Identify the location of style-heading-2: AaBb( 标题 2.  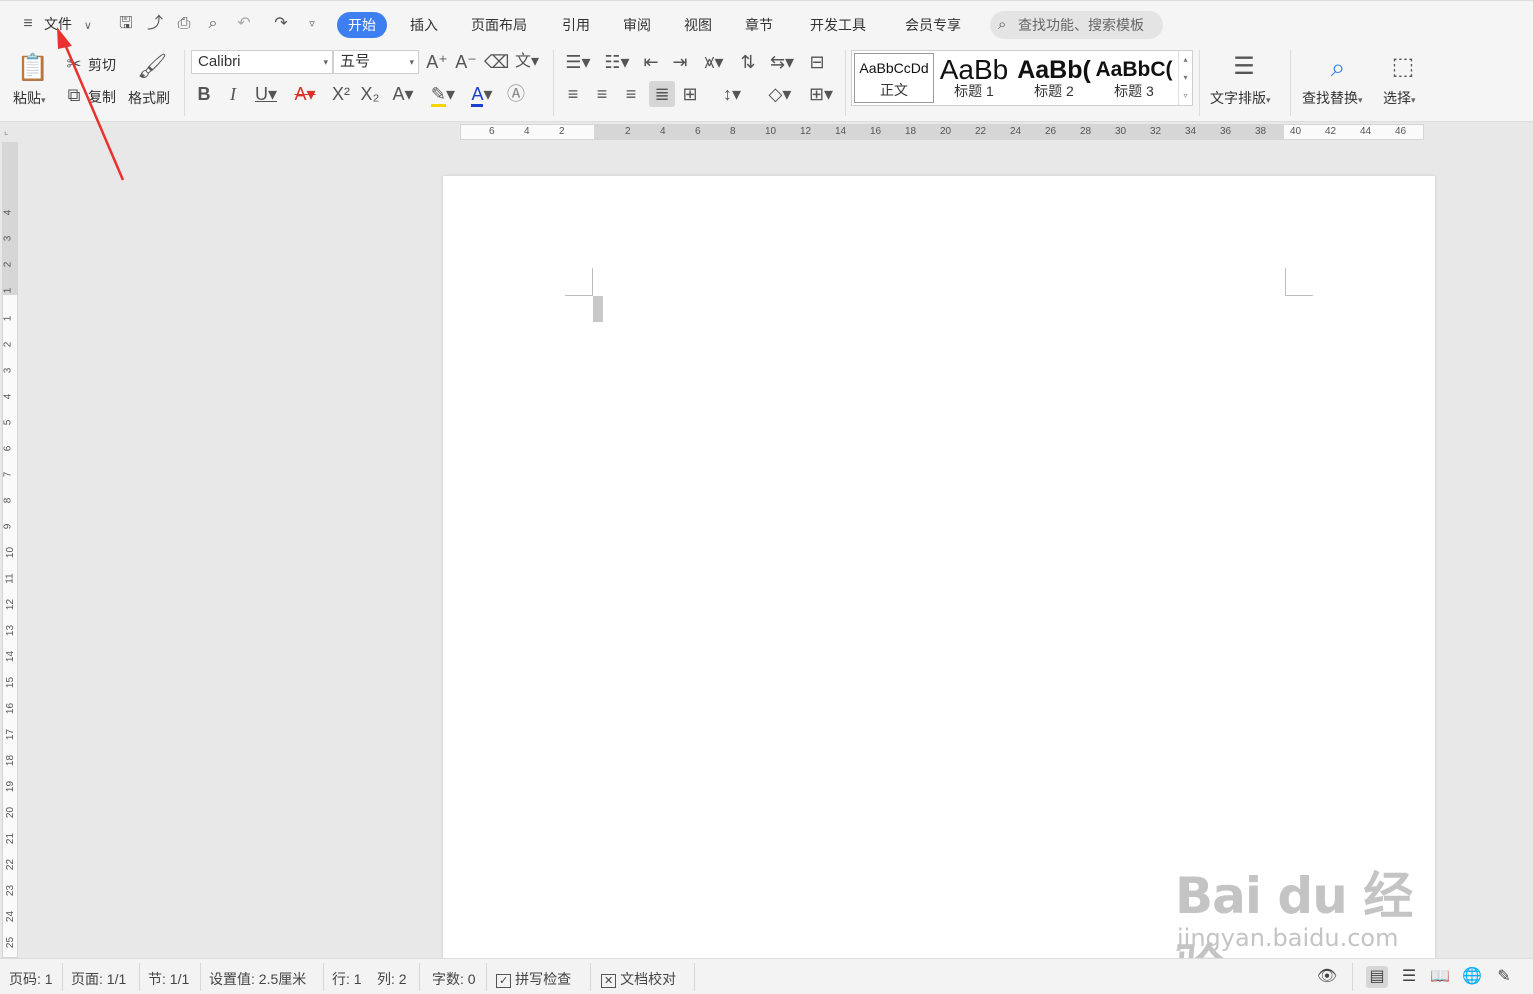
(1054, 78).